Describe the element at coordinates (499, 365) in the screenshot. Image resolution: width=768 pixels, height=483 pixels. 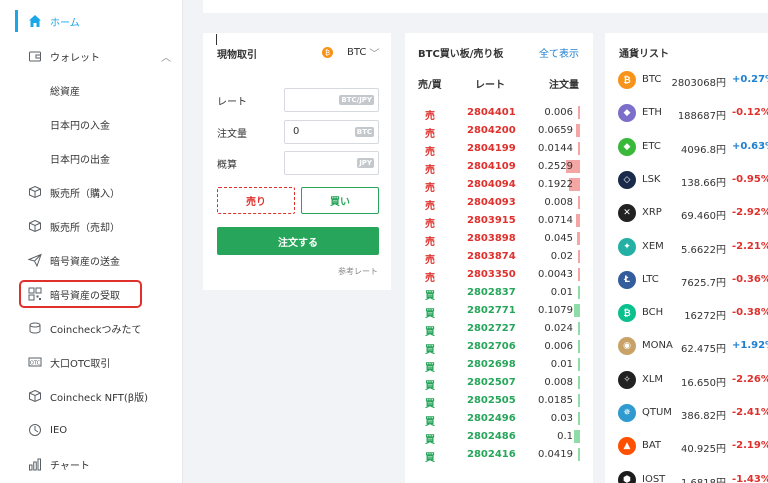
I see `orderbook-row: 買 2802698 0.01` at that location.